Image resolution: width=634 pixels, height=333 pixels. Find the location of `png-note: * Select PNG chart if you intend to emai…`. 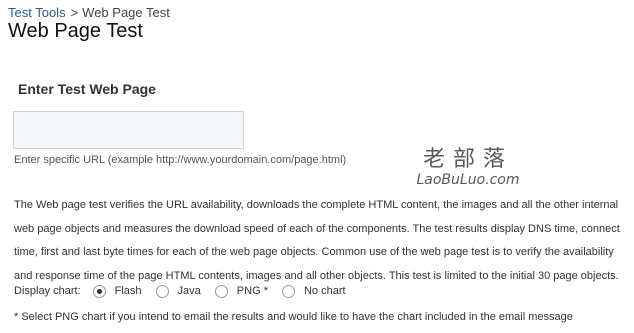

png-note: * Select PNG chart if you intend to emai… is located at coordinates (293, 317).